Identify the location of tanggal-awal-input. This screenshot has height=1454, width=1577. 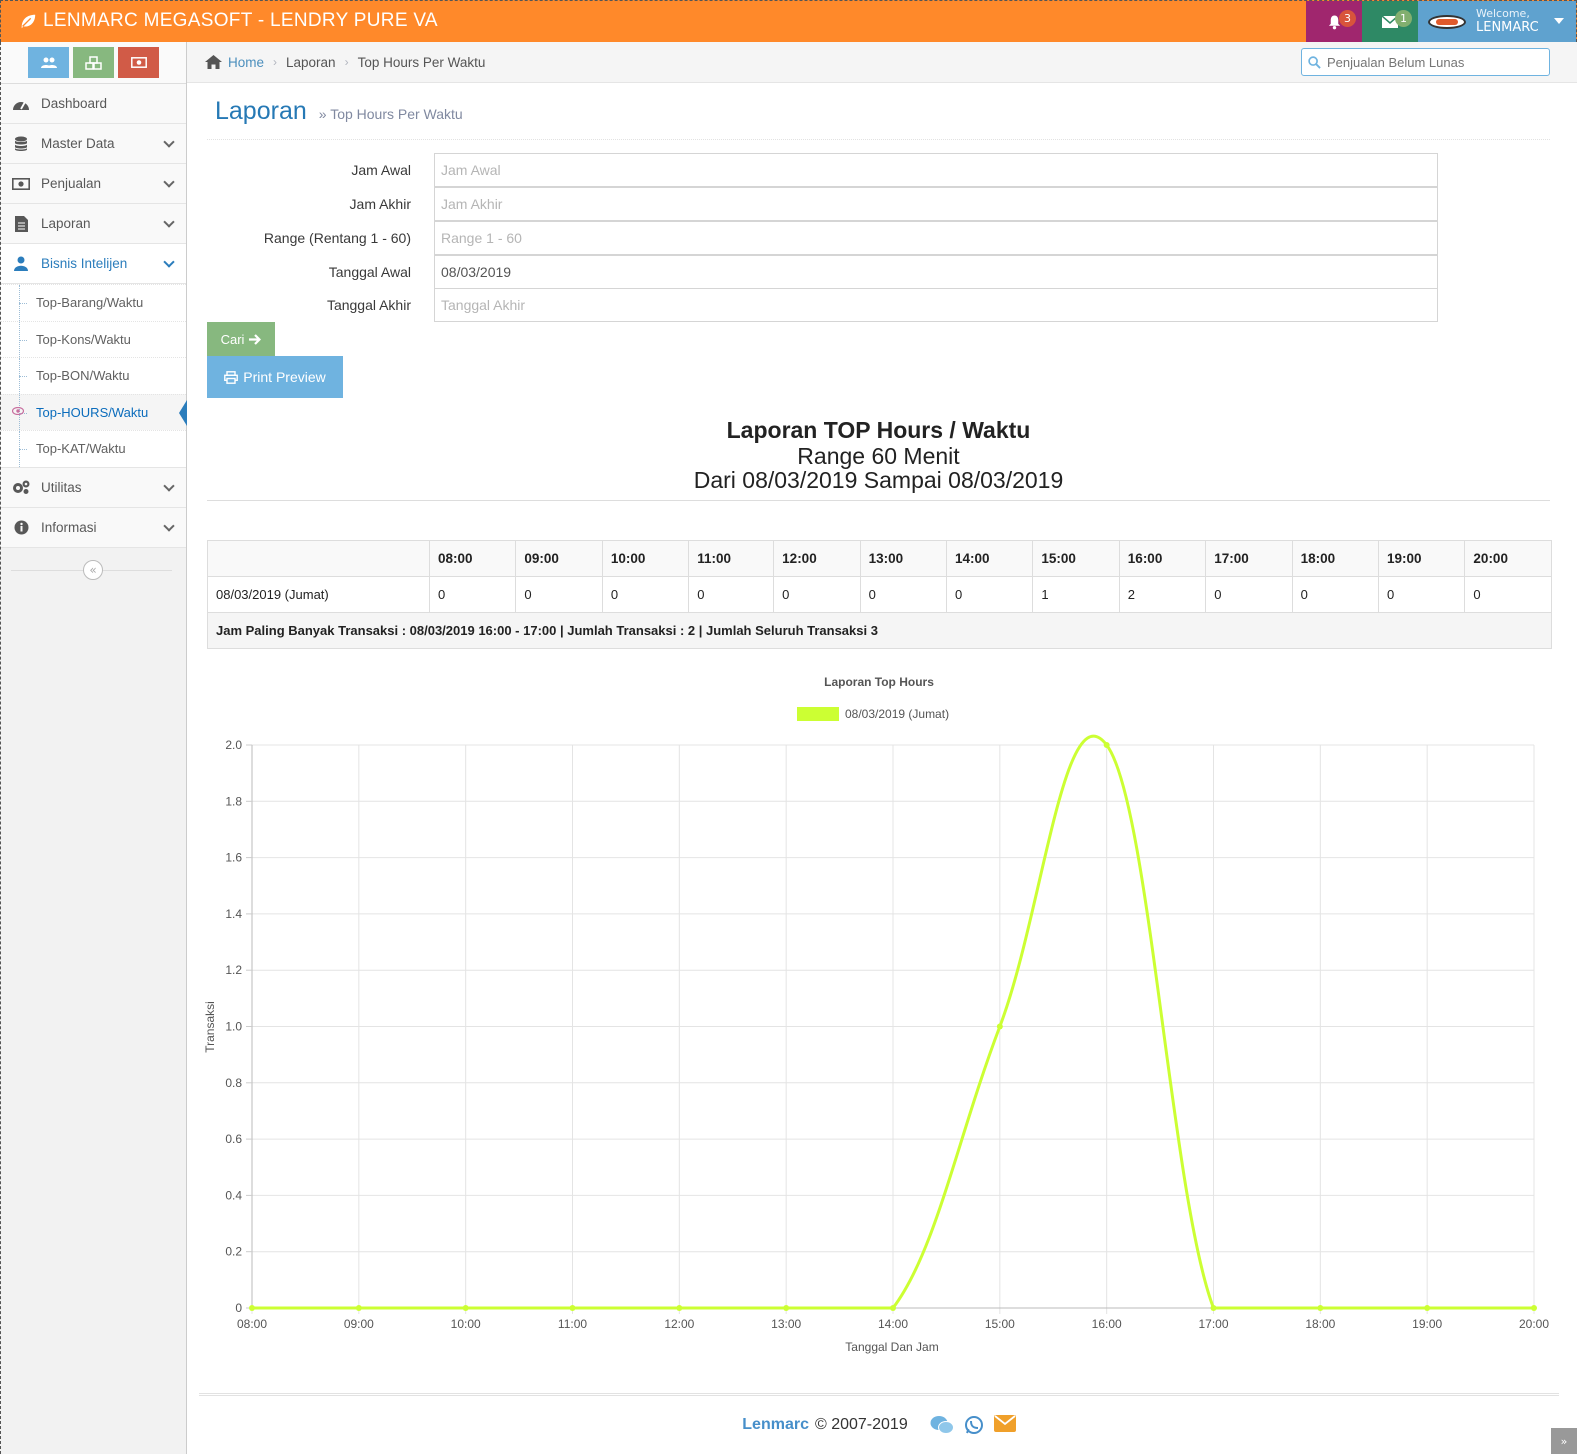
(936, 272).